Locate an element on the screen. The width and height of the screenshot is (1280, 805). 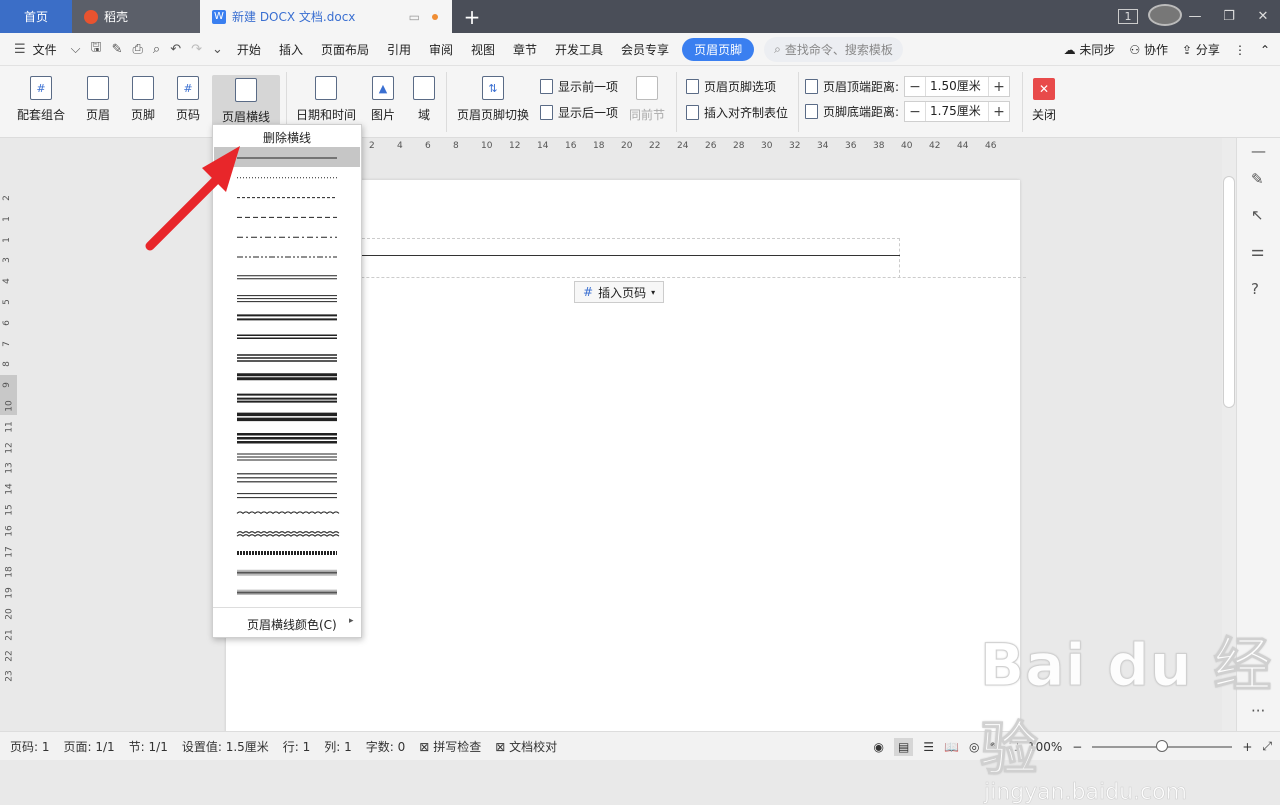
minimize-icon: — is located at coordinates (1195, 16).